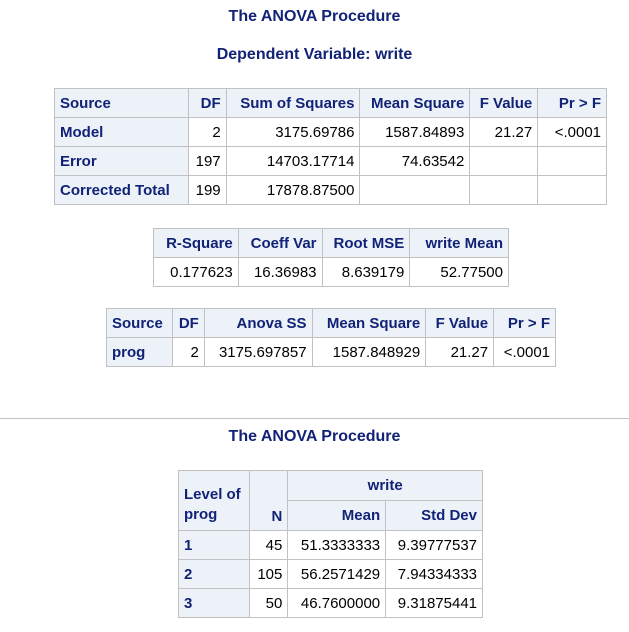 The height and width of the screenshot is (632, 629). I want to click on table-row: Corrected Total 199 17878.87500, so click(330, 190).